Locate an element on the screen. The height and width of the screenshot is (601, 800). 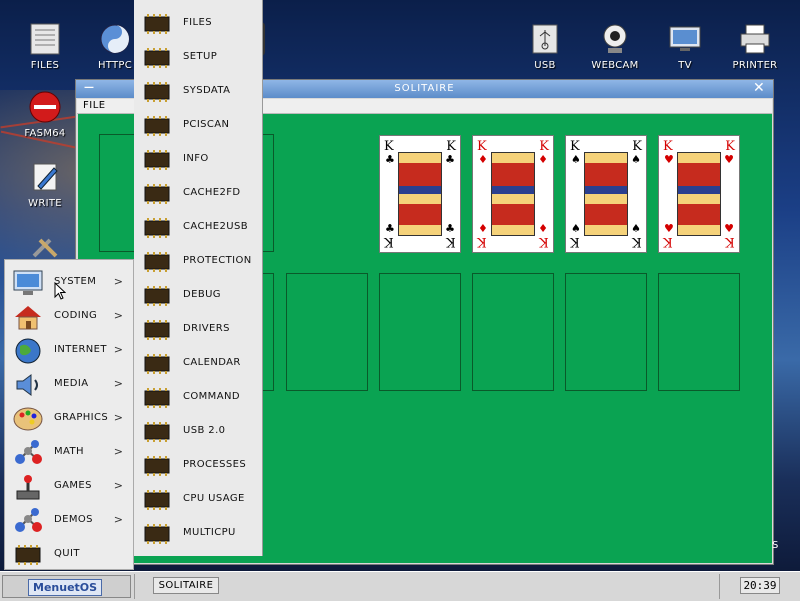
submenu-label: DRIVERS is located at coordinates (206, 328).